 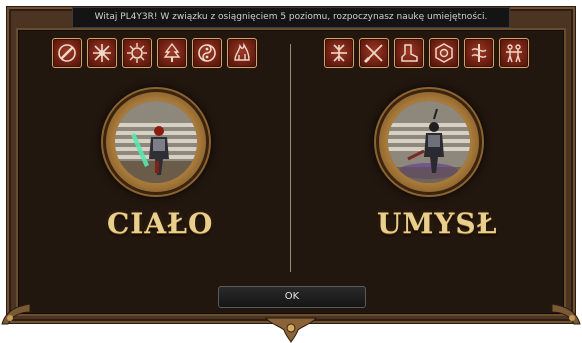 What do you see at coordinates (339, 53) in the screenshot?
I see `cross-blades-icon` at bounding box center [339, 53].